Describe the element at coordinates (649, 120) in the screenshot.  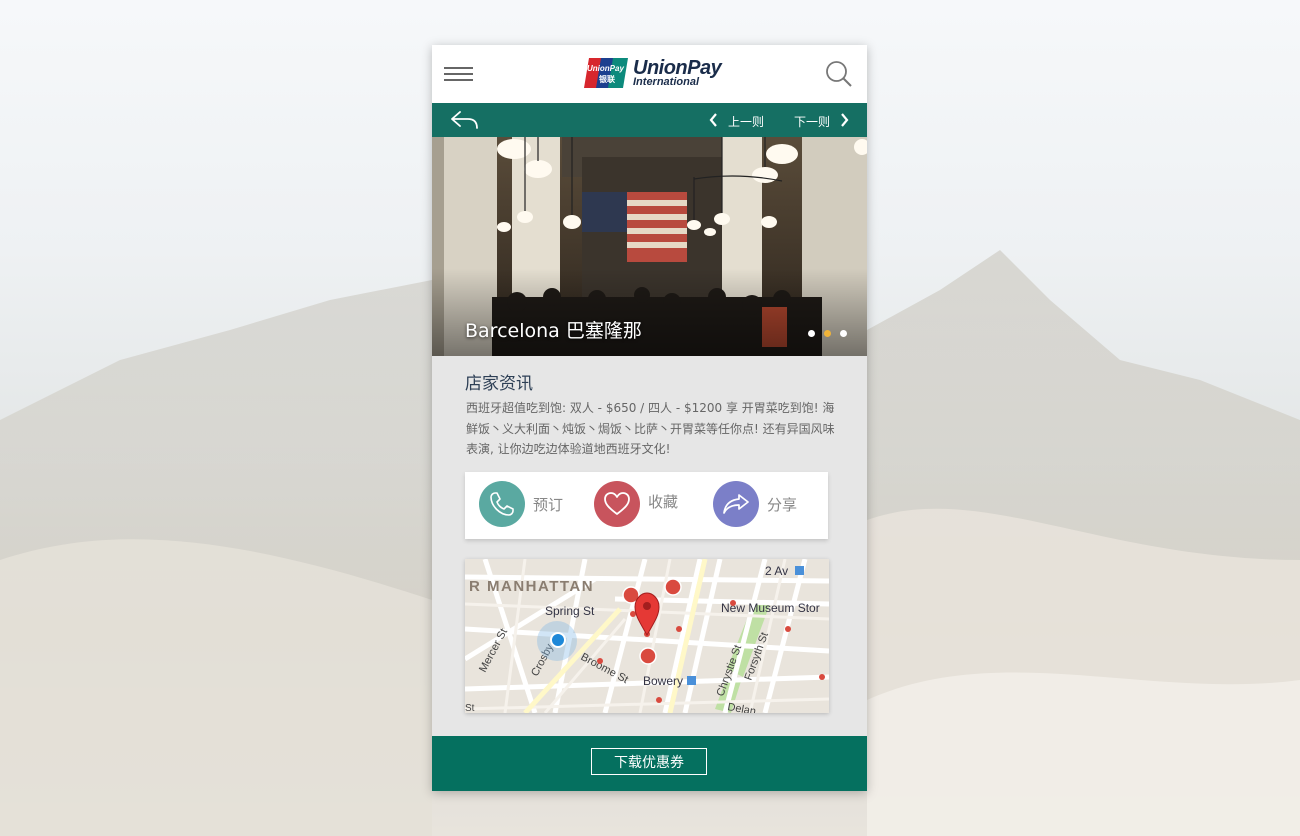
I see `article-navbar: 上一则 下一则` at that location.